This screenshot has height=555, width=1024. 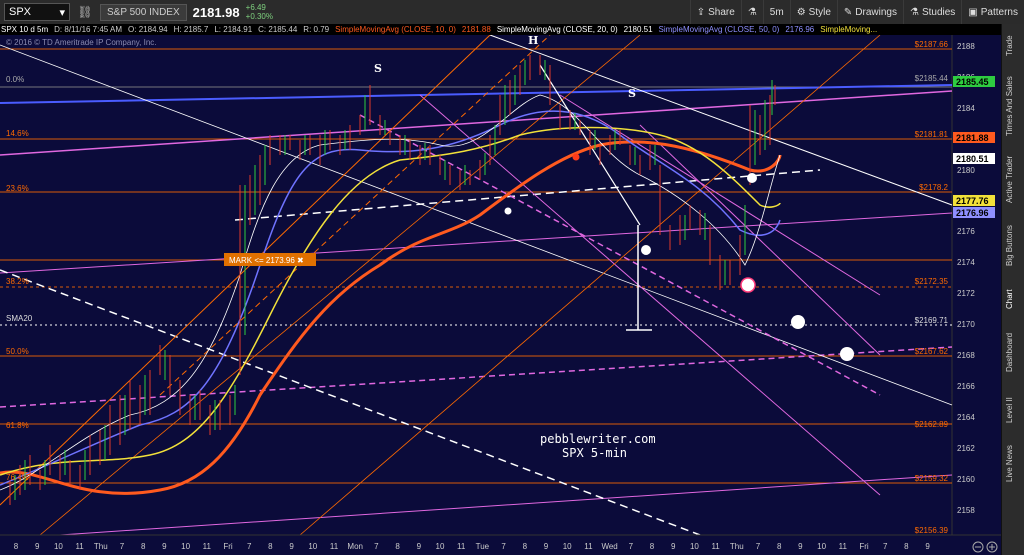 What do you see at coordinates (966, 324) in the screenshot?
I see `price-tick: 2170` at bounding box center [966, 324].